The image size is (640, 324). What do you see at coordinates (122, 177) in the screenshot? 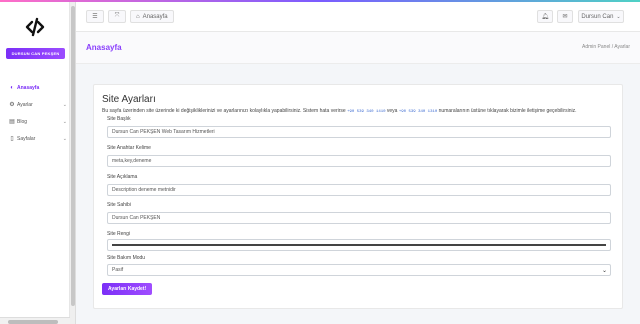
I see `site-aciklama-label: Site Açıklama` at bounding box center [122, 177].